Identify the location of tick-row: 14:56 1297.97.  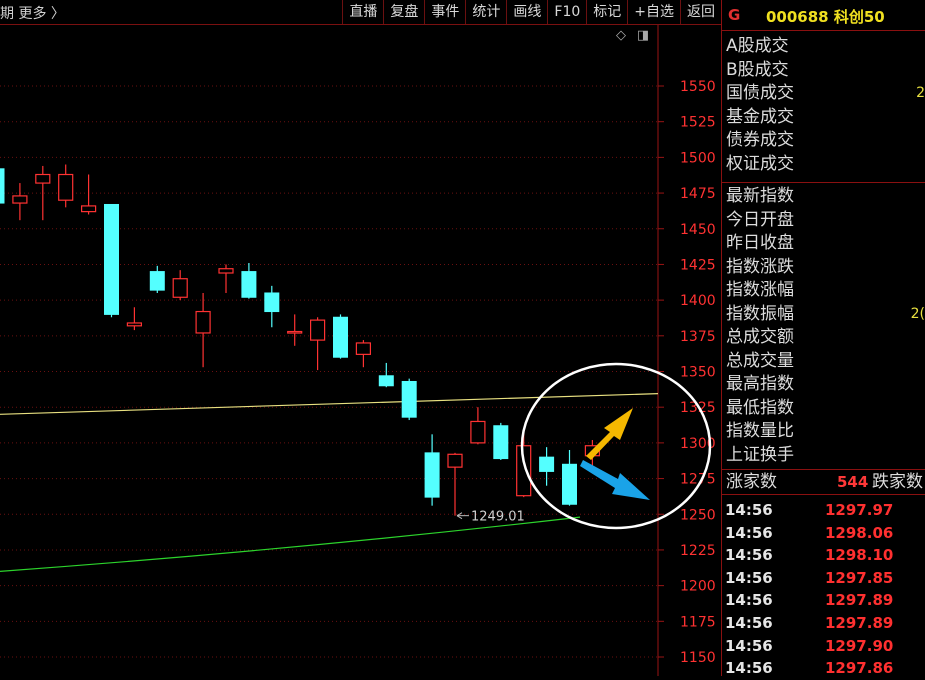
(823, 510).